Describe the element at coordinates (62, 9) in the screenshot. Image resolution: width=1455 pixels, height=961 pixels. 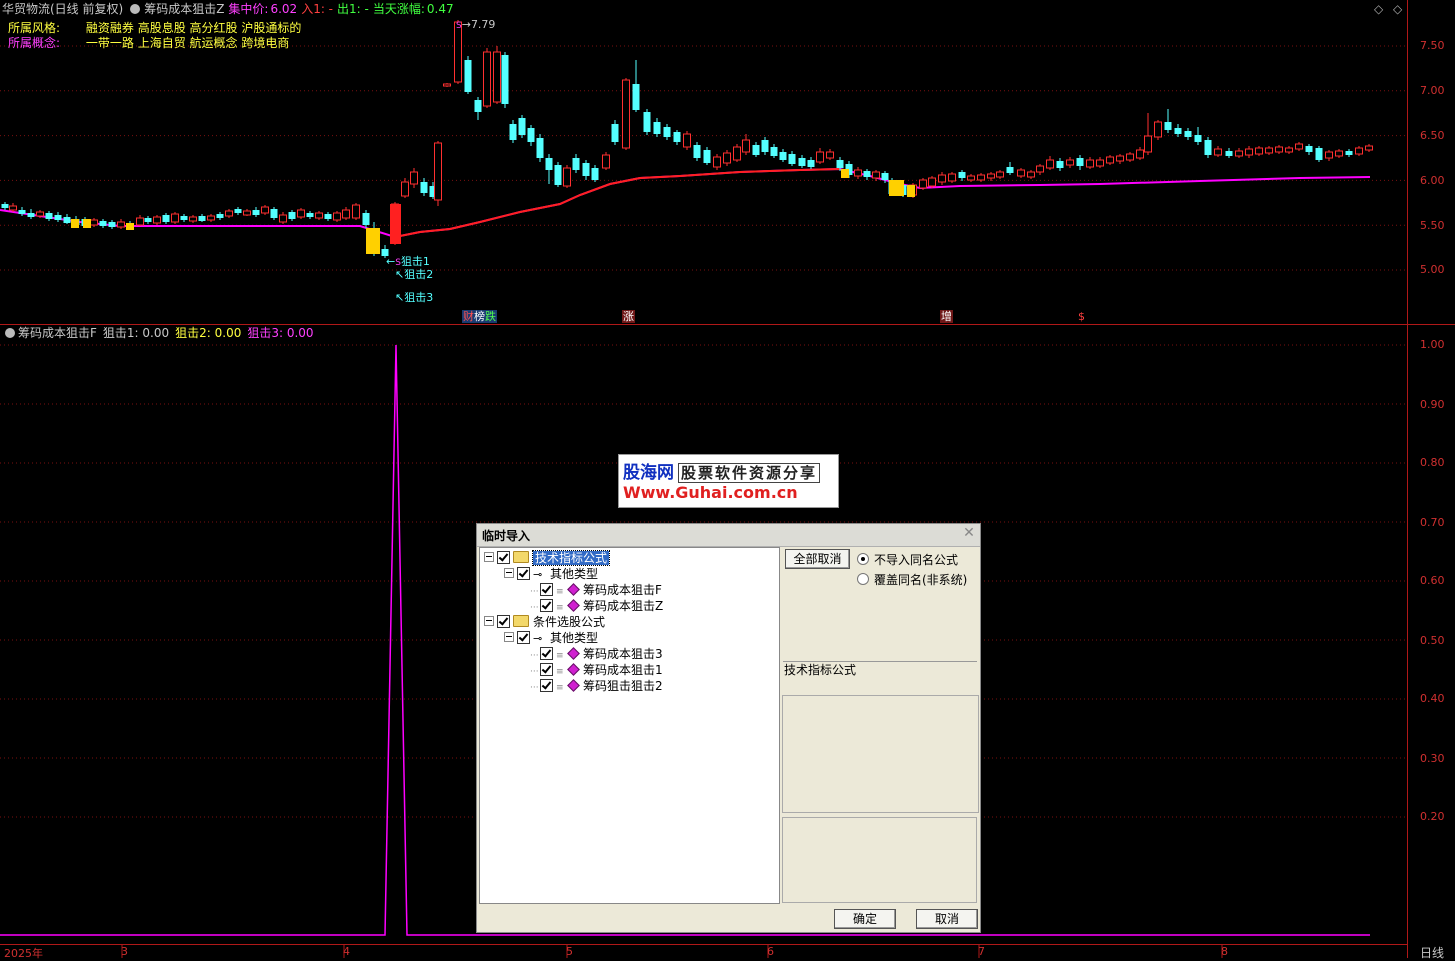
I see `stock-title: 华贸物流(日线 前复权)` at that location.